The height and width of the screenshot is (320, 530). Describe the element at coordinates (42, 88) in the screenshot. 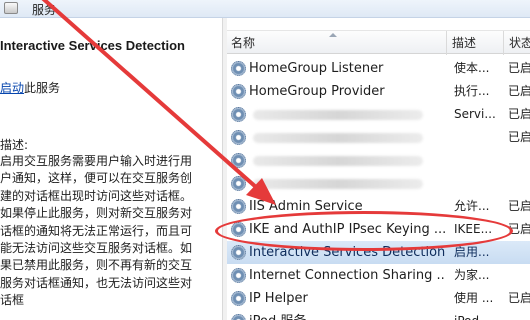

I see `start-service-suffix: 此服务` at that location.